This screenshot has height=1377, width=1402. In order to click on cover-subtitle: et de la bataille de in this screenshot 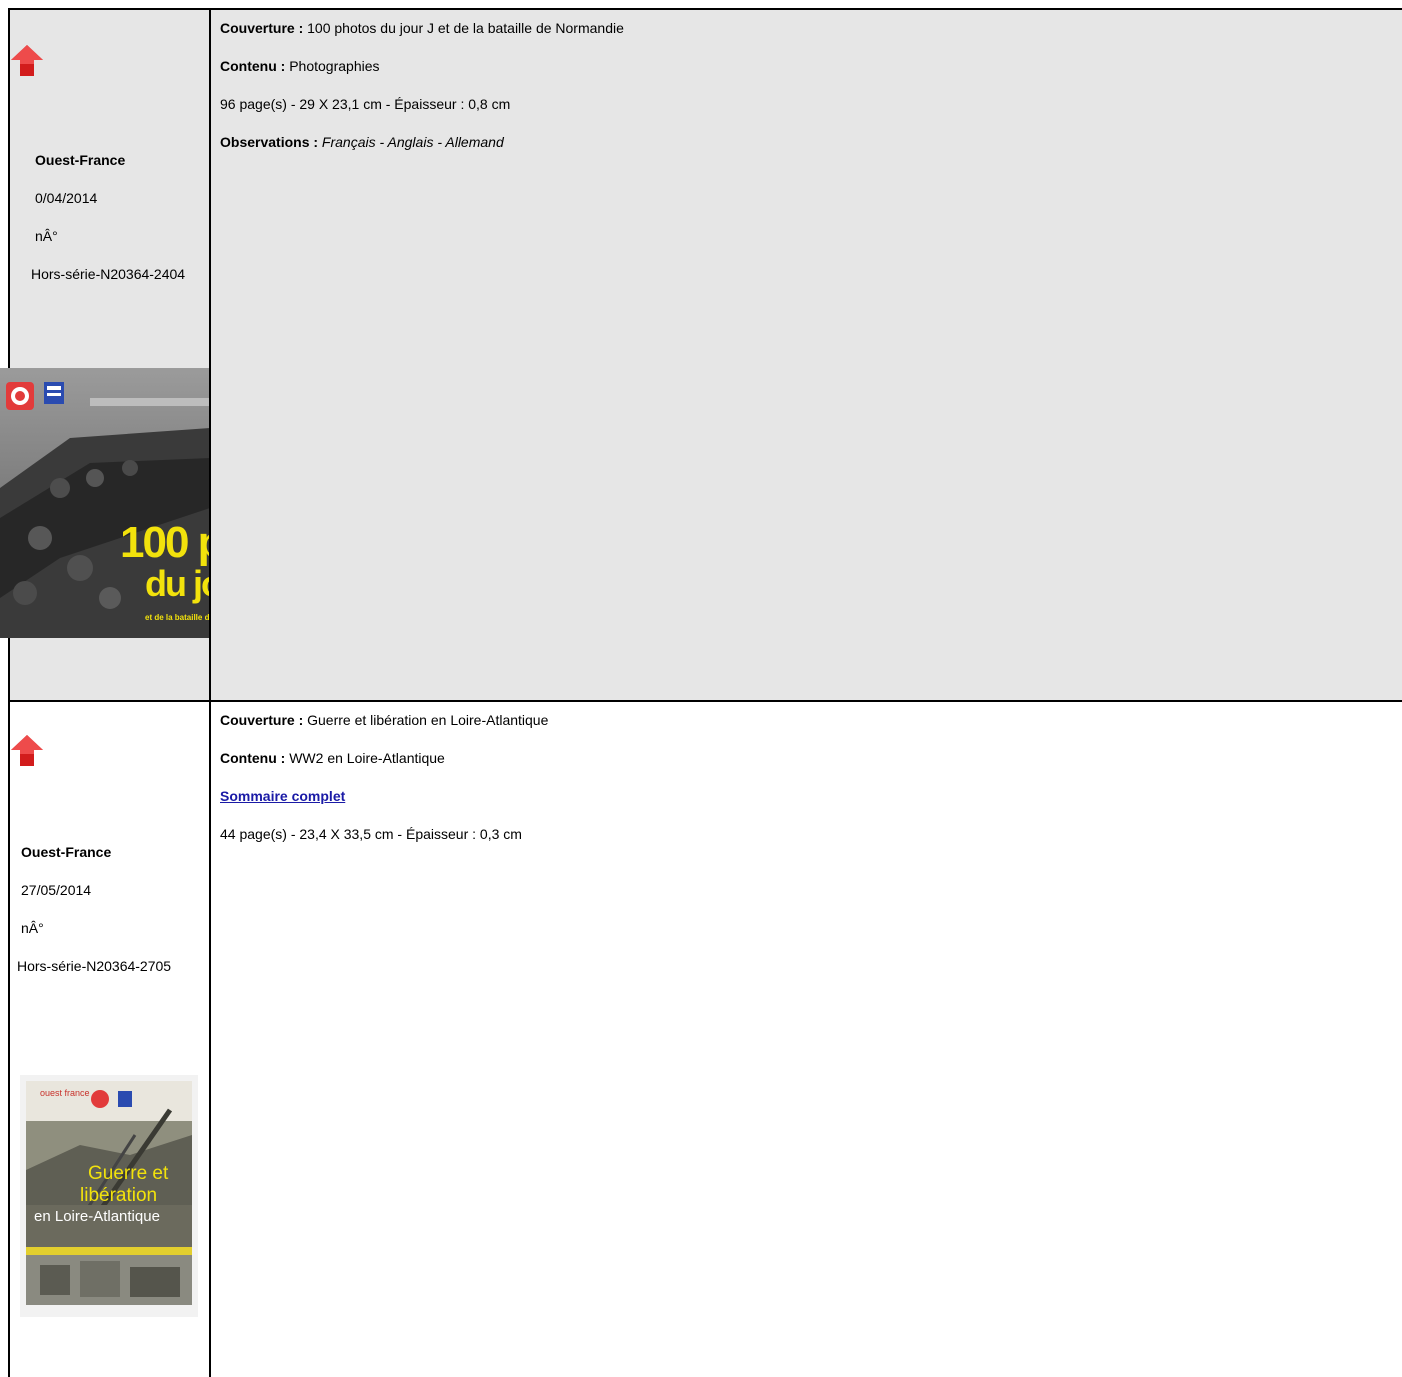, I will do `click(177, 617)`.